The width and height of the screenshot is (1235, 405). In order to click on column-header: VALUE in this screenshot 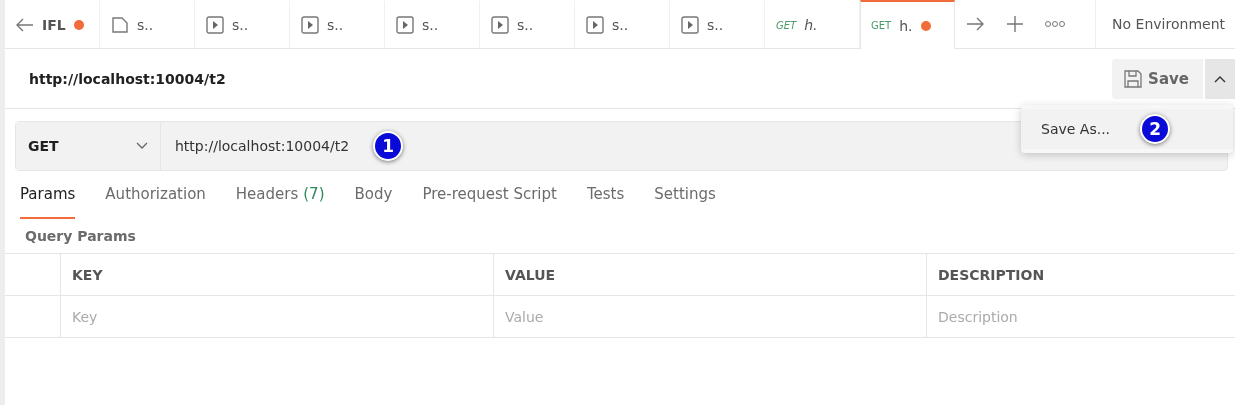, I will do `click(709, 275)`.